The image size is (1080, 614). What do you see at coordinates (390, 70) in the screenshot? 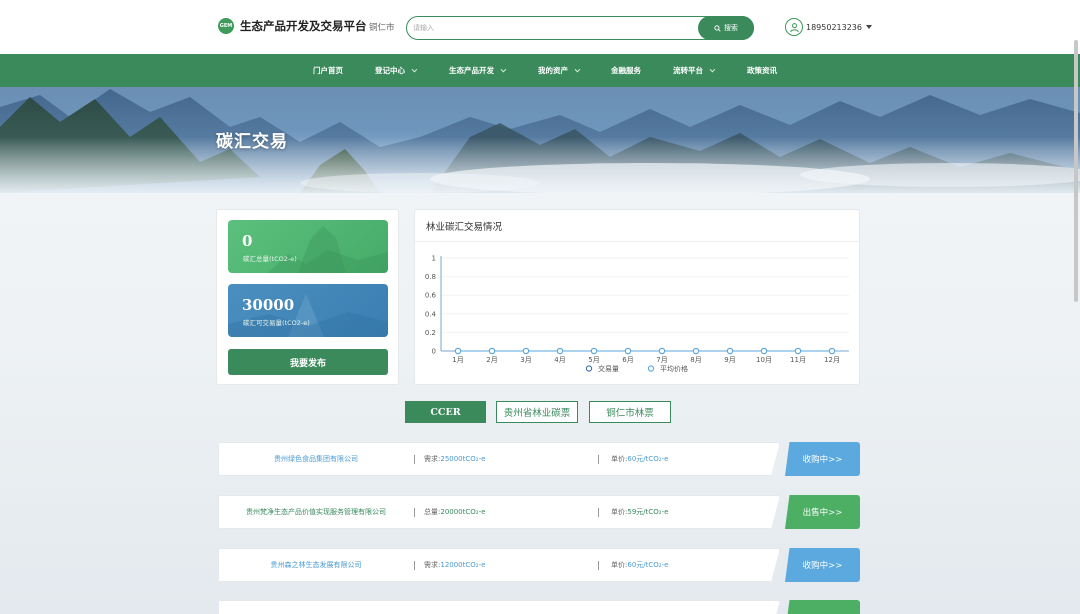
I see `nav-label: 登记中心` at bounding box center [390, 70].